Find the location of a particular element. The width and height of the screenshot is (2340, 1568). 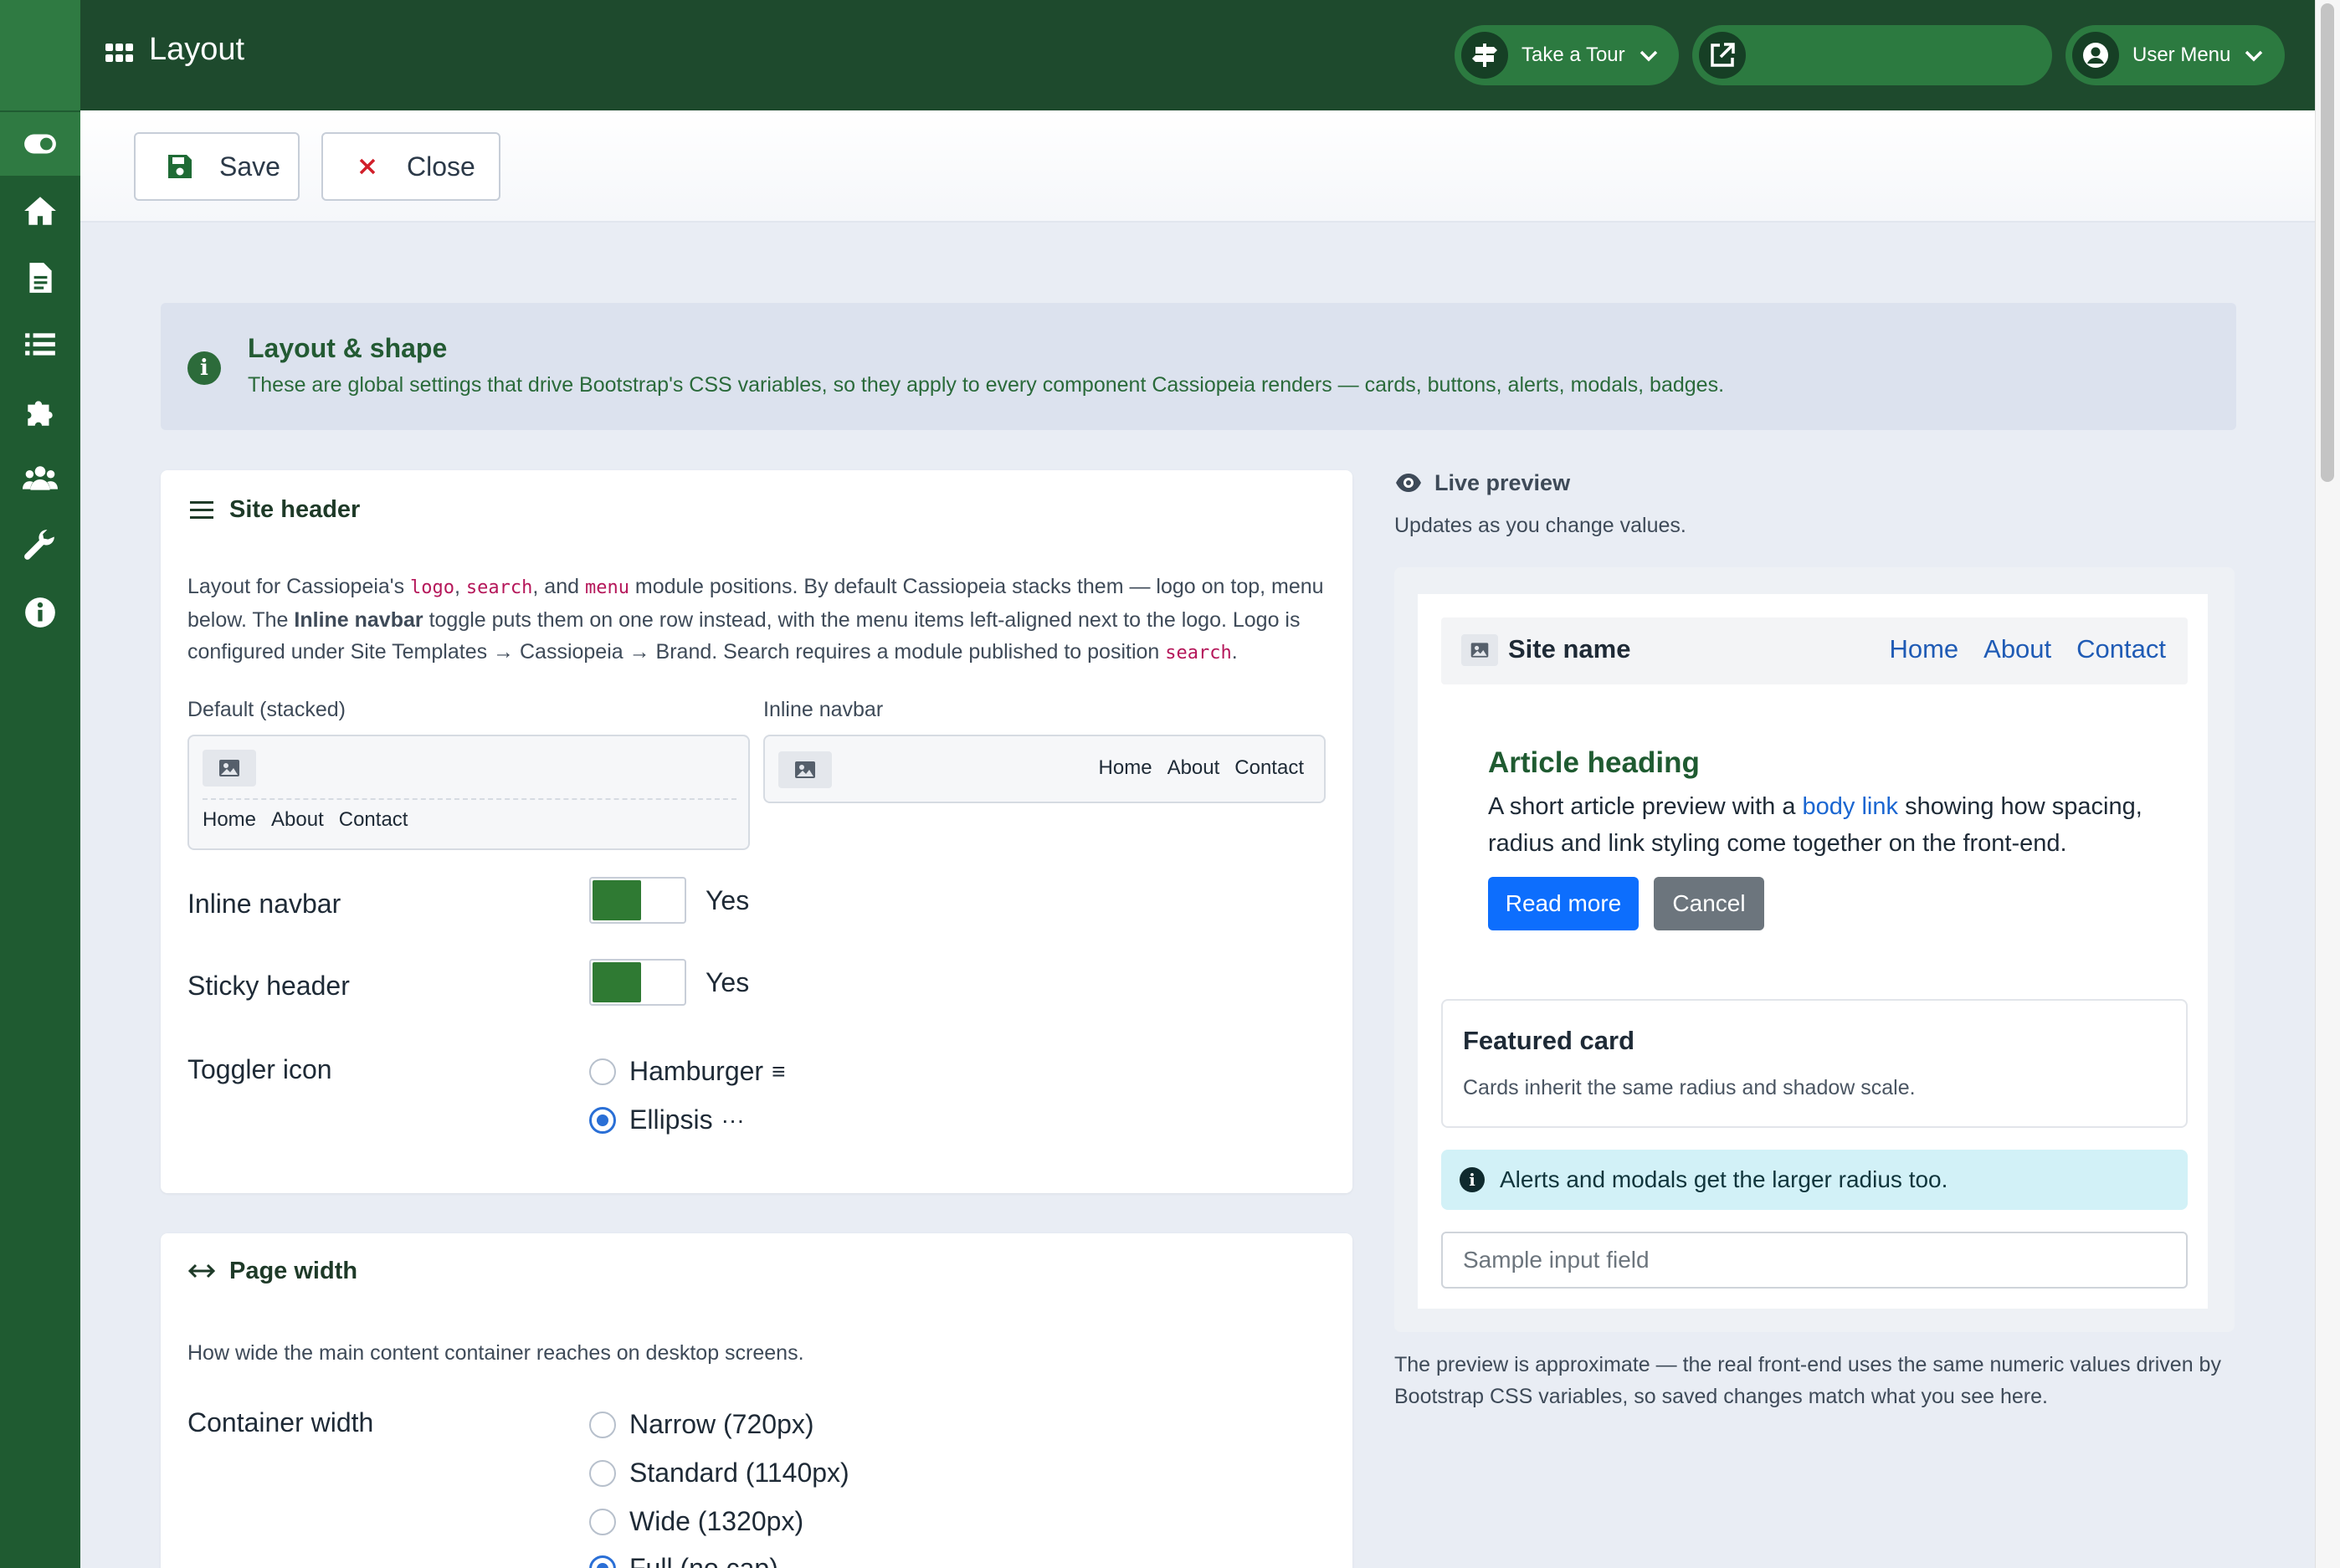

desc-text: , is located at coordinates (460, 586).